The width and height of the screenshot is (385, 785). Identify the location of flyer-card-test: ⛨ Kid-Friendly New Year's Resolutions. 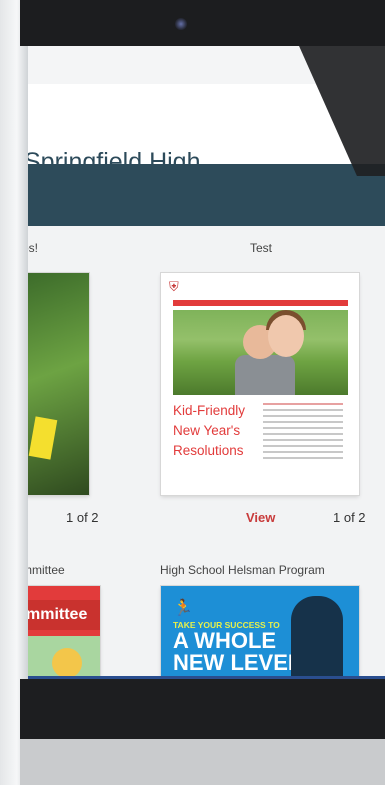
(260, 384).